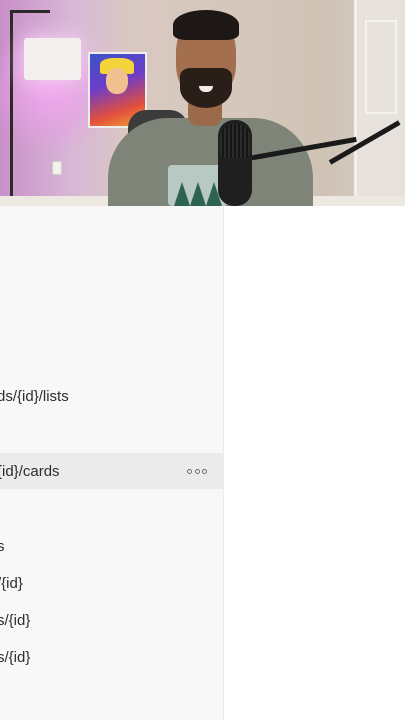 This screenshot has width=405, height=720. What do you see at coordinates (30, 11) in the screenshot?
I see `floor-lamp-arm` at bounding box center [30, 11].